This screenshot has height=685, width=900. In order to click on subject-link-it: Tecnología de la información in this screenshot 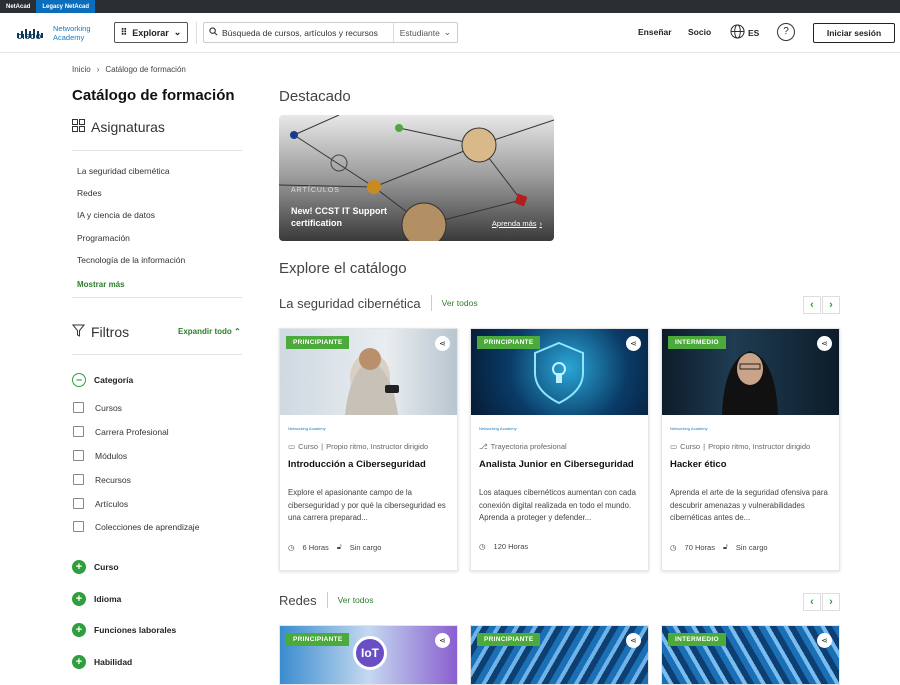, I will do `click(131, 260)`.